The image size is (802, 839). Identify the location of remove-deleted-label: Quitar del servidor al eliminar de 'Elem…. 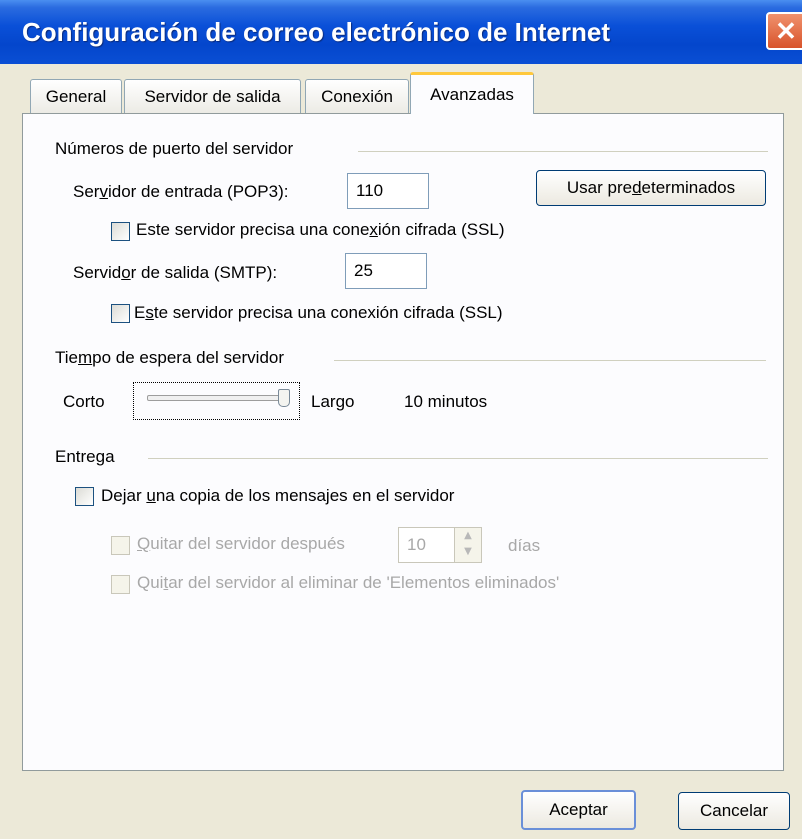
(348, 582).